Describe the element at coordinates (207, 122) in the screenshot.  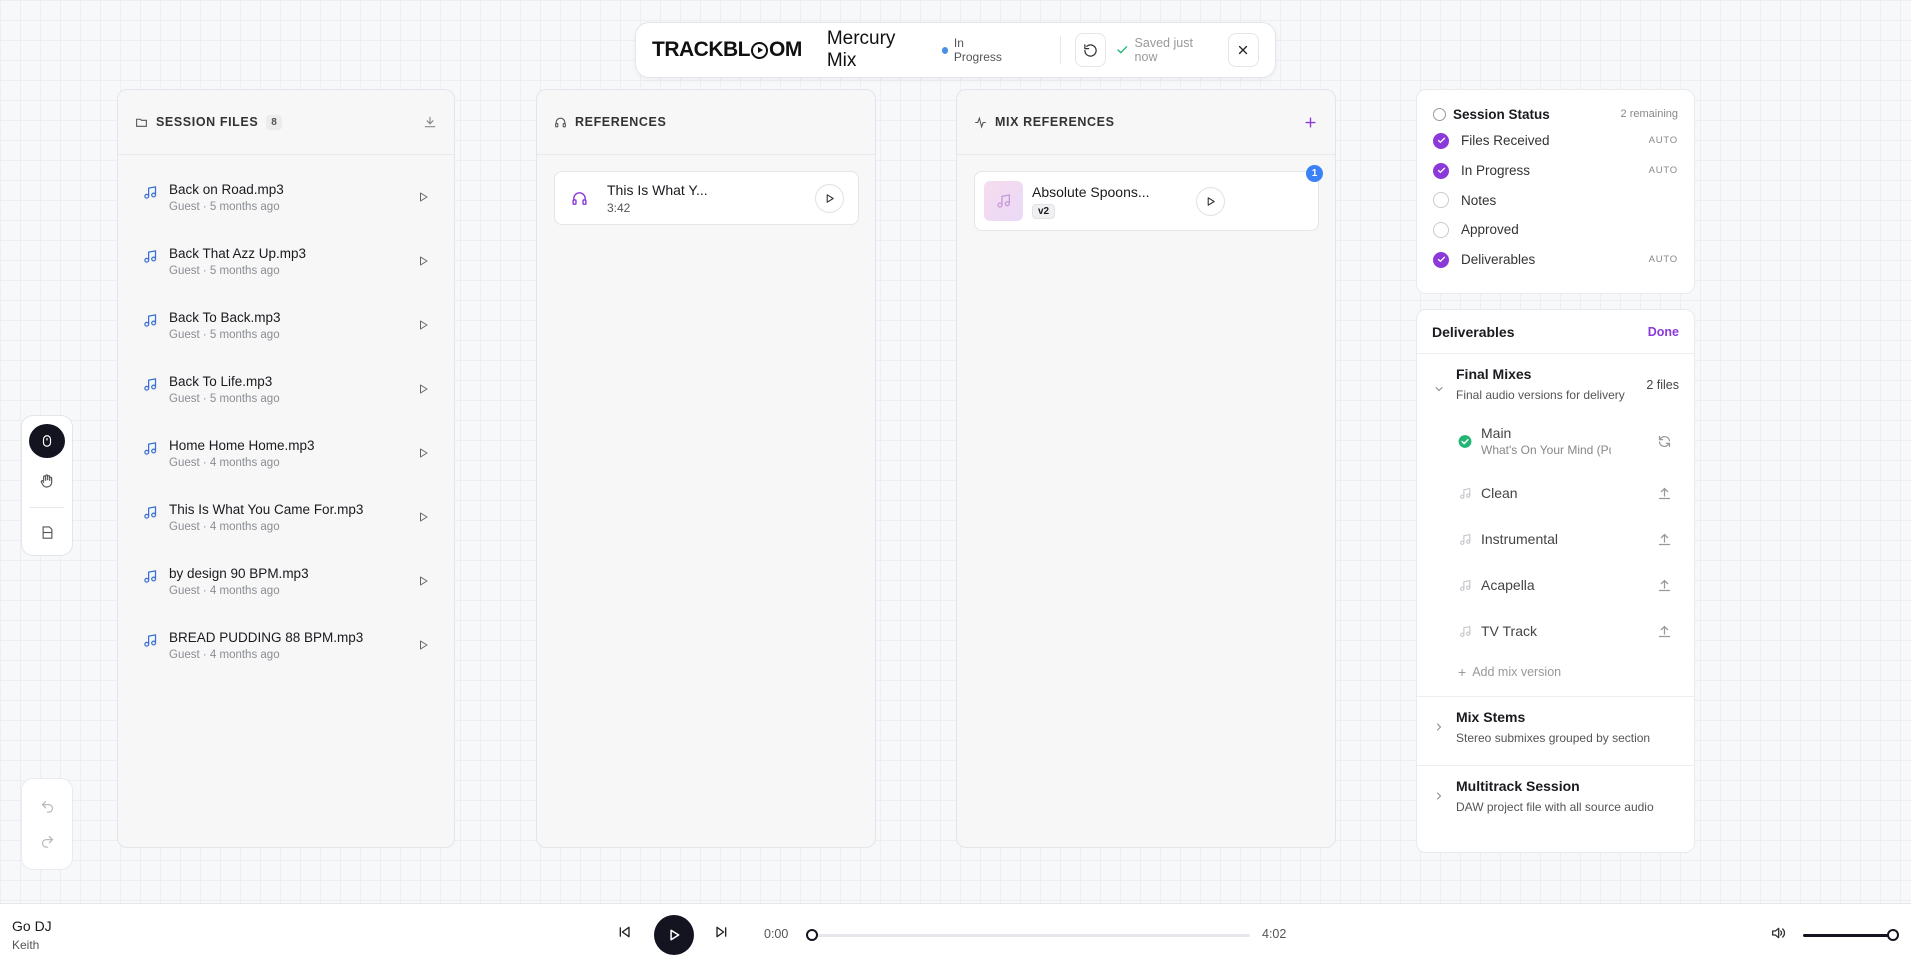
I see `column-title: SESSION FILES` at that location.